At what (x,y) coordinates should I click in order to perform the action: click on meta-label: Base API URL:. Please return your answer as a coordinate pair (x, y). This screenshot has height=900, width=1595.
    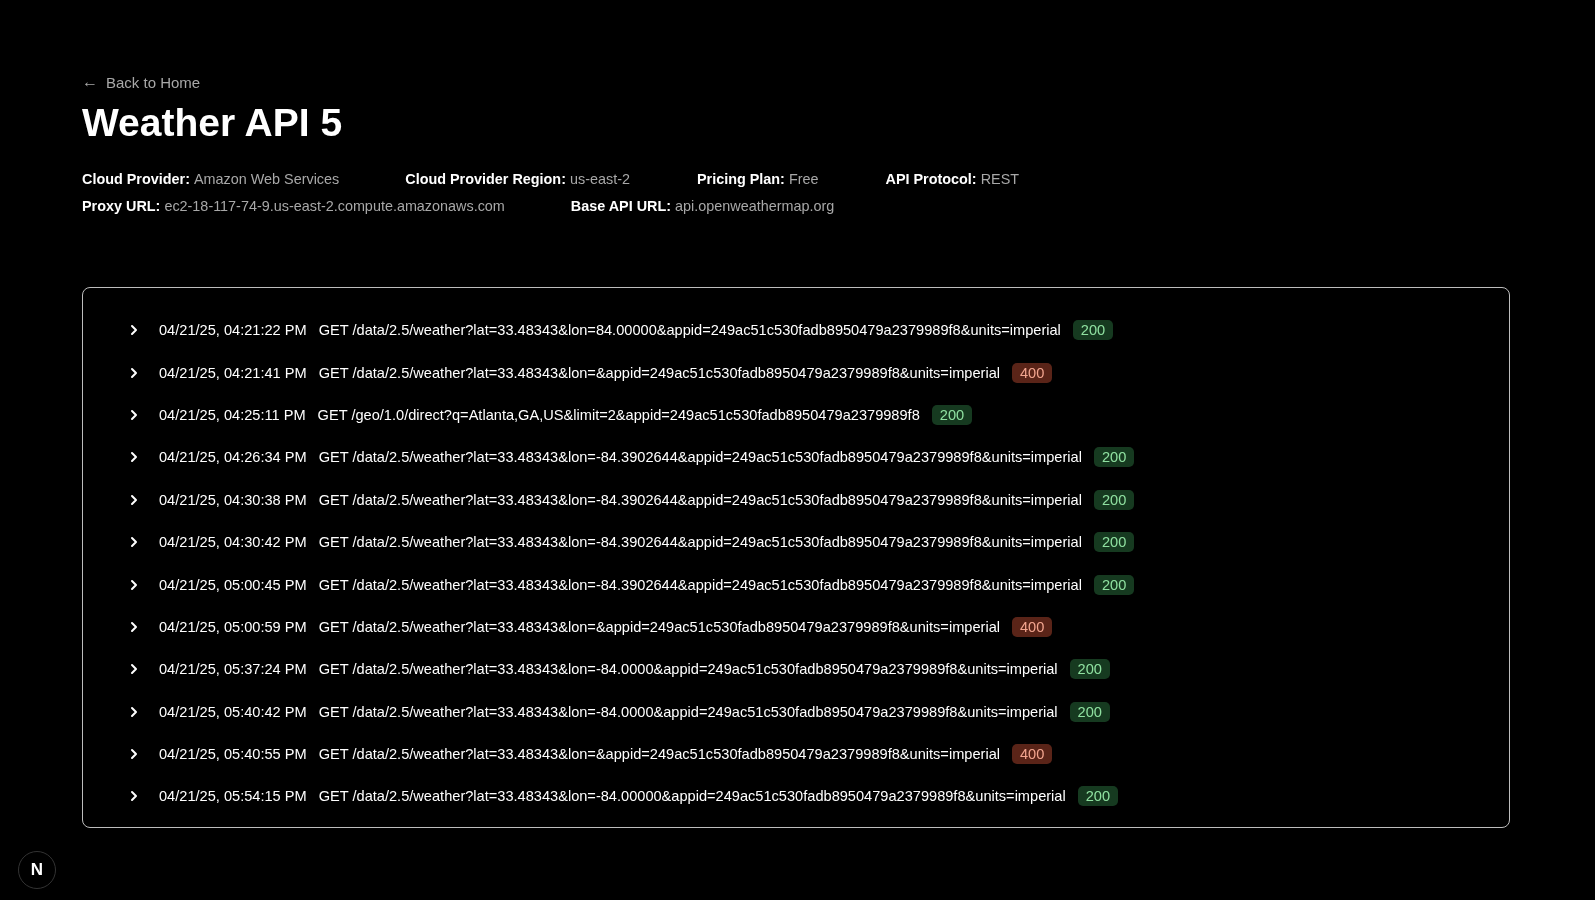
    Looking at the image, I should click on (621, 206).